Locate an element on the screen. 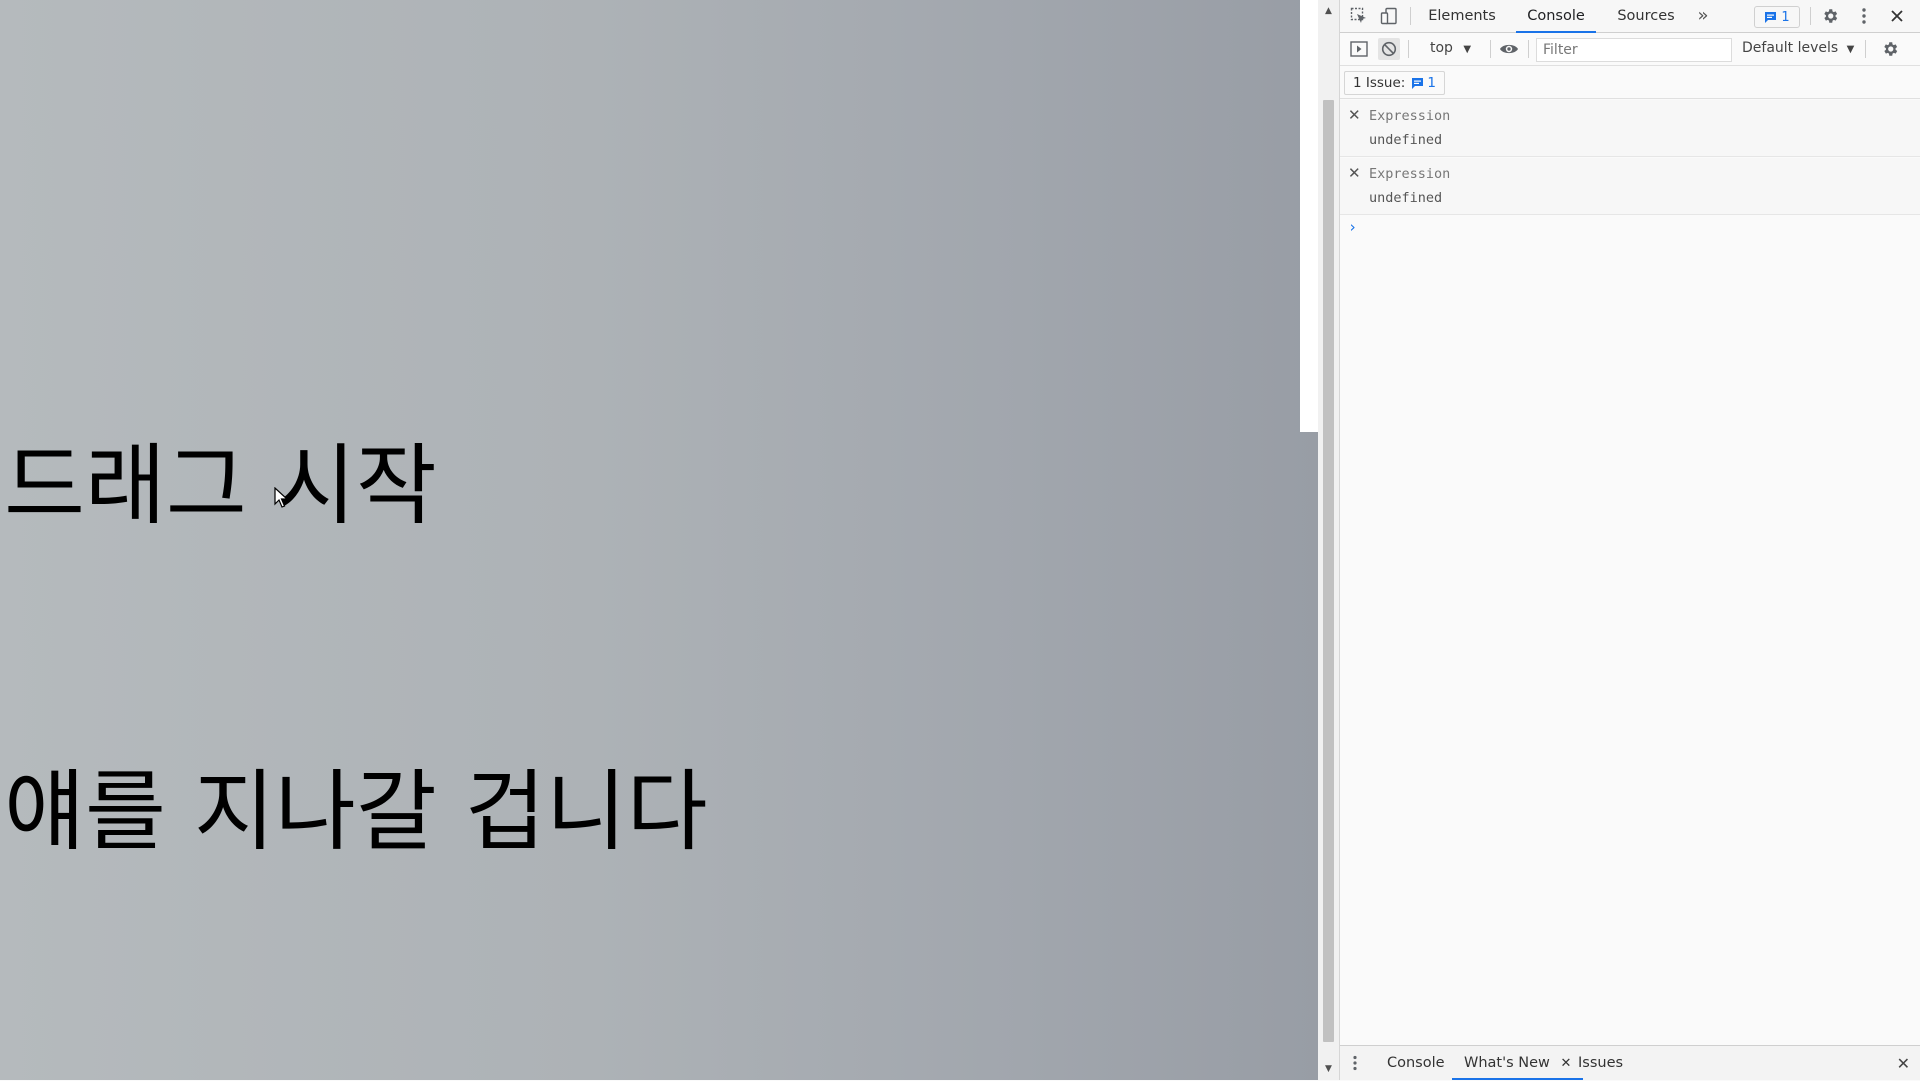 Image resolution: width=1920 pixels, height=1081 pixels. log-levels-value: Default levels is located at coordinates (1790, 48).